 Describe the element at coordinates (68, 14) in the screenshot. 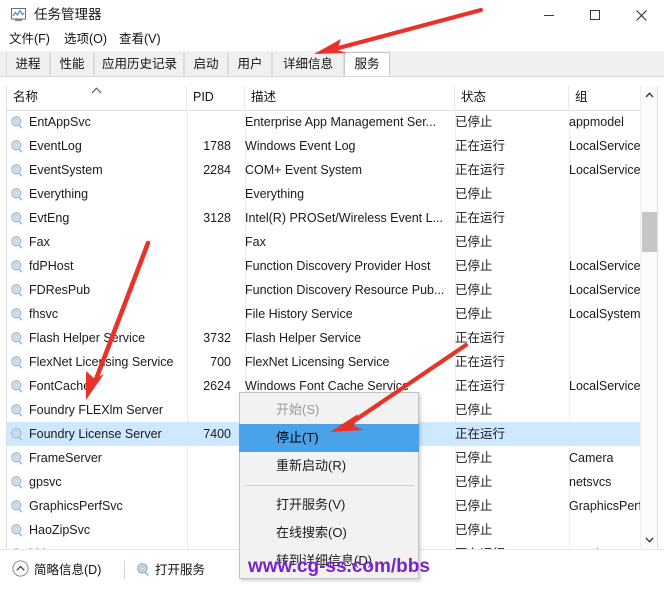

I see `window-title: 任务管理器` at that location.